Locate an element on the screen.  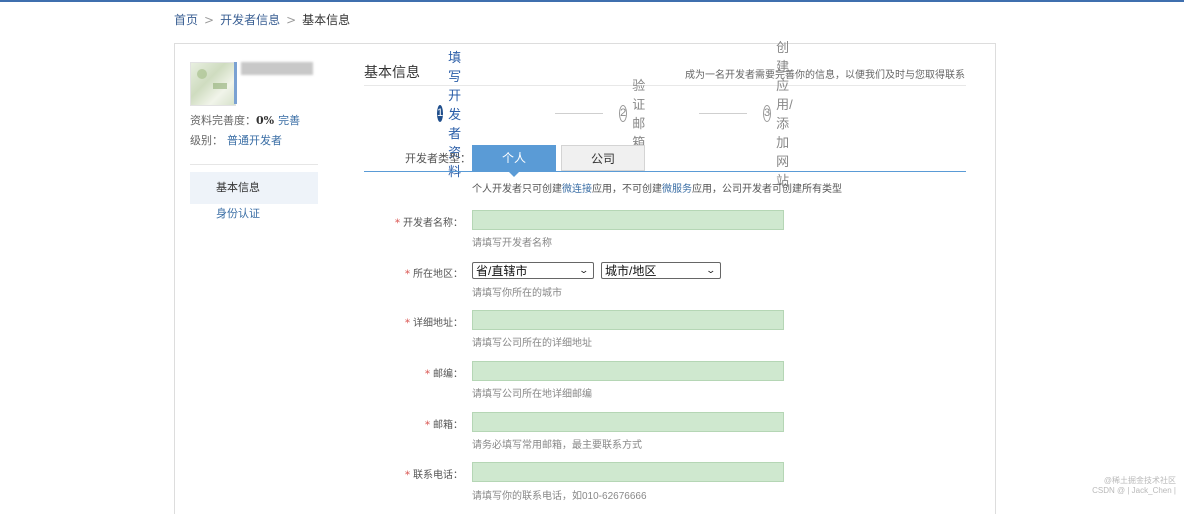
address-label: * 详细地址： is located at coordinates (405, 321).